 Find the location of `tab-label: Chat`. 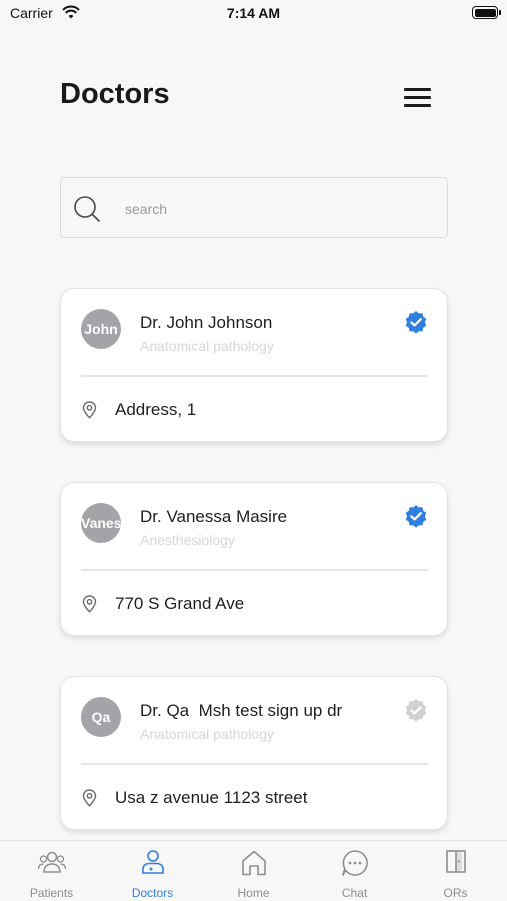

tab-label: Chat is located at coordinates (354, 893).